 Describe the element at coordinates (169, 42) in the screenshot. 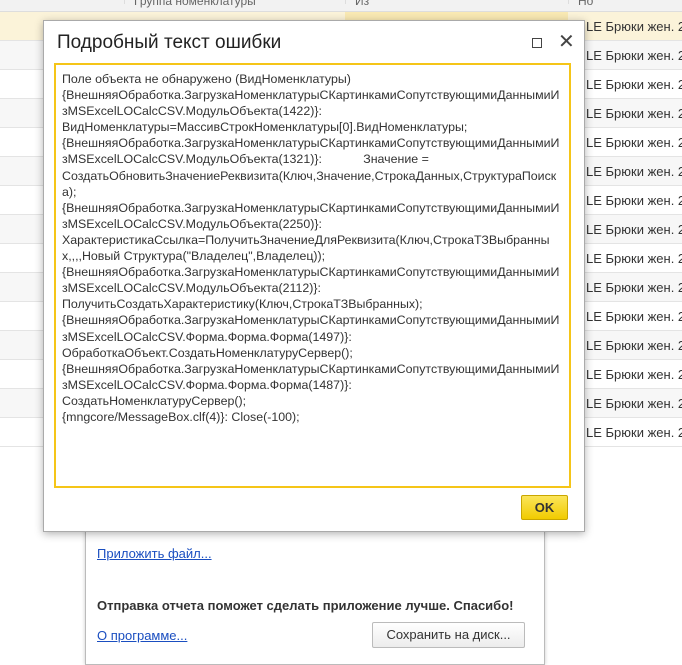

I see `dialog-title: Подробный текст ошибки` at that location.